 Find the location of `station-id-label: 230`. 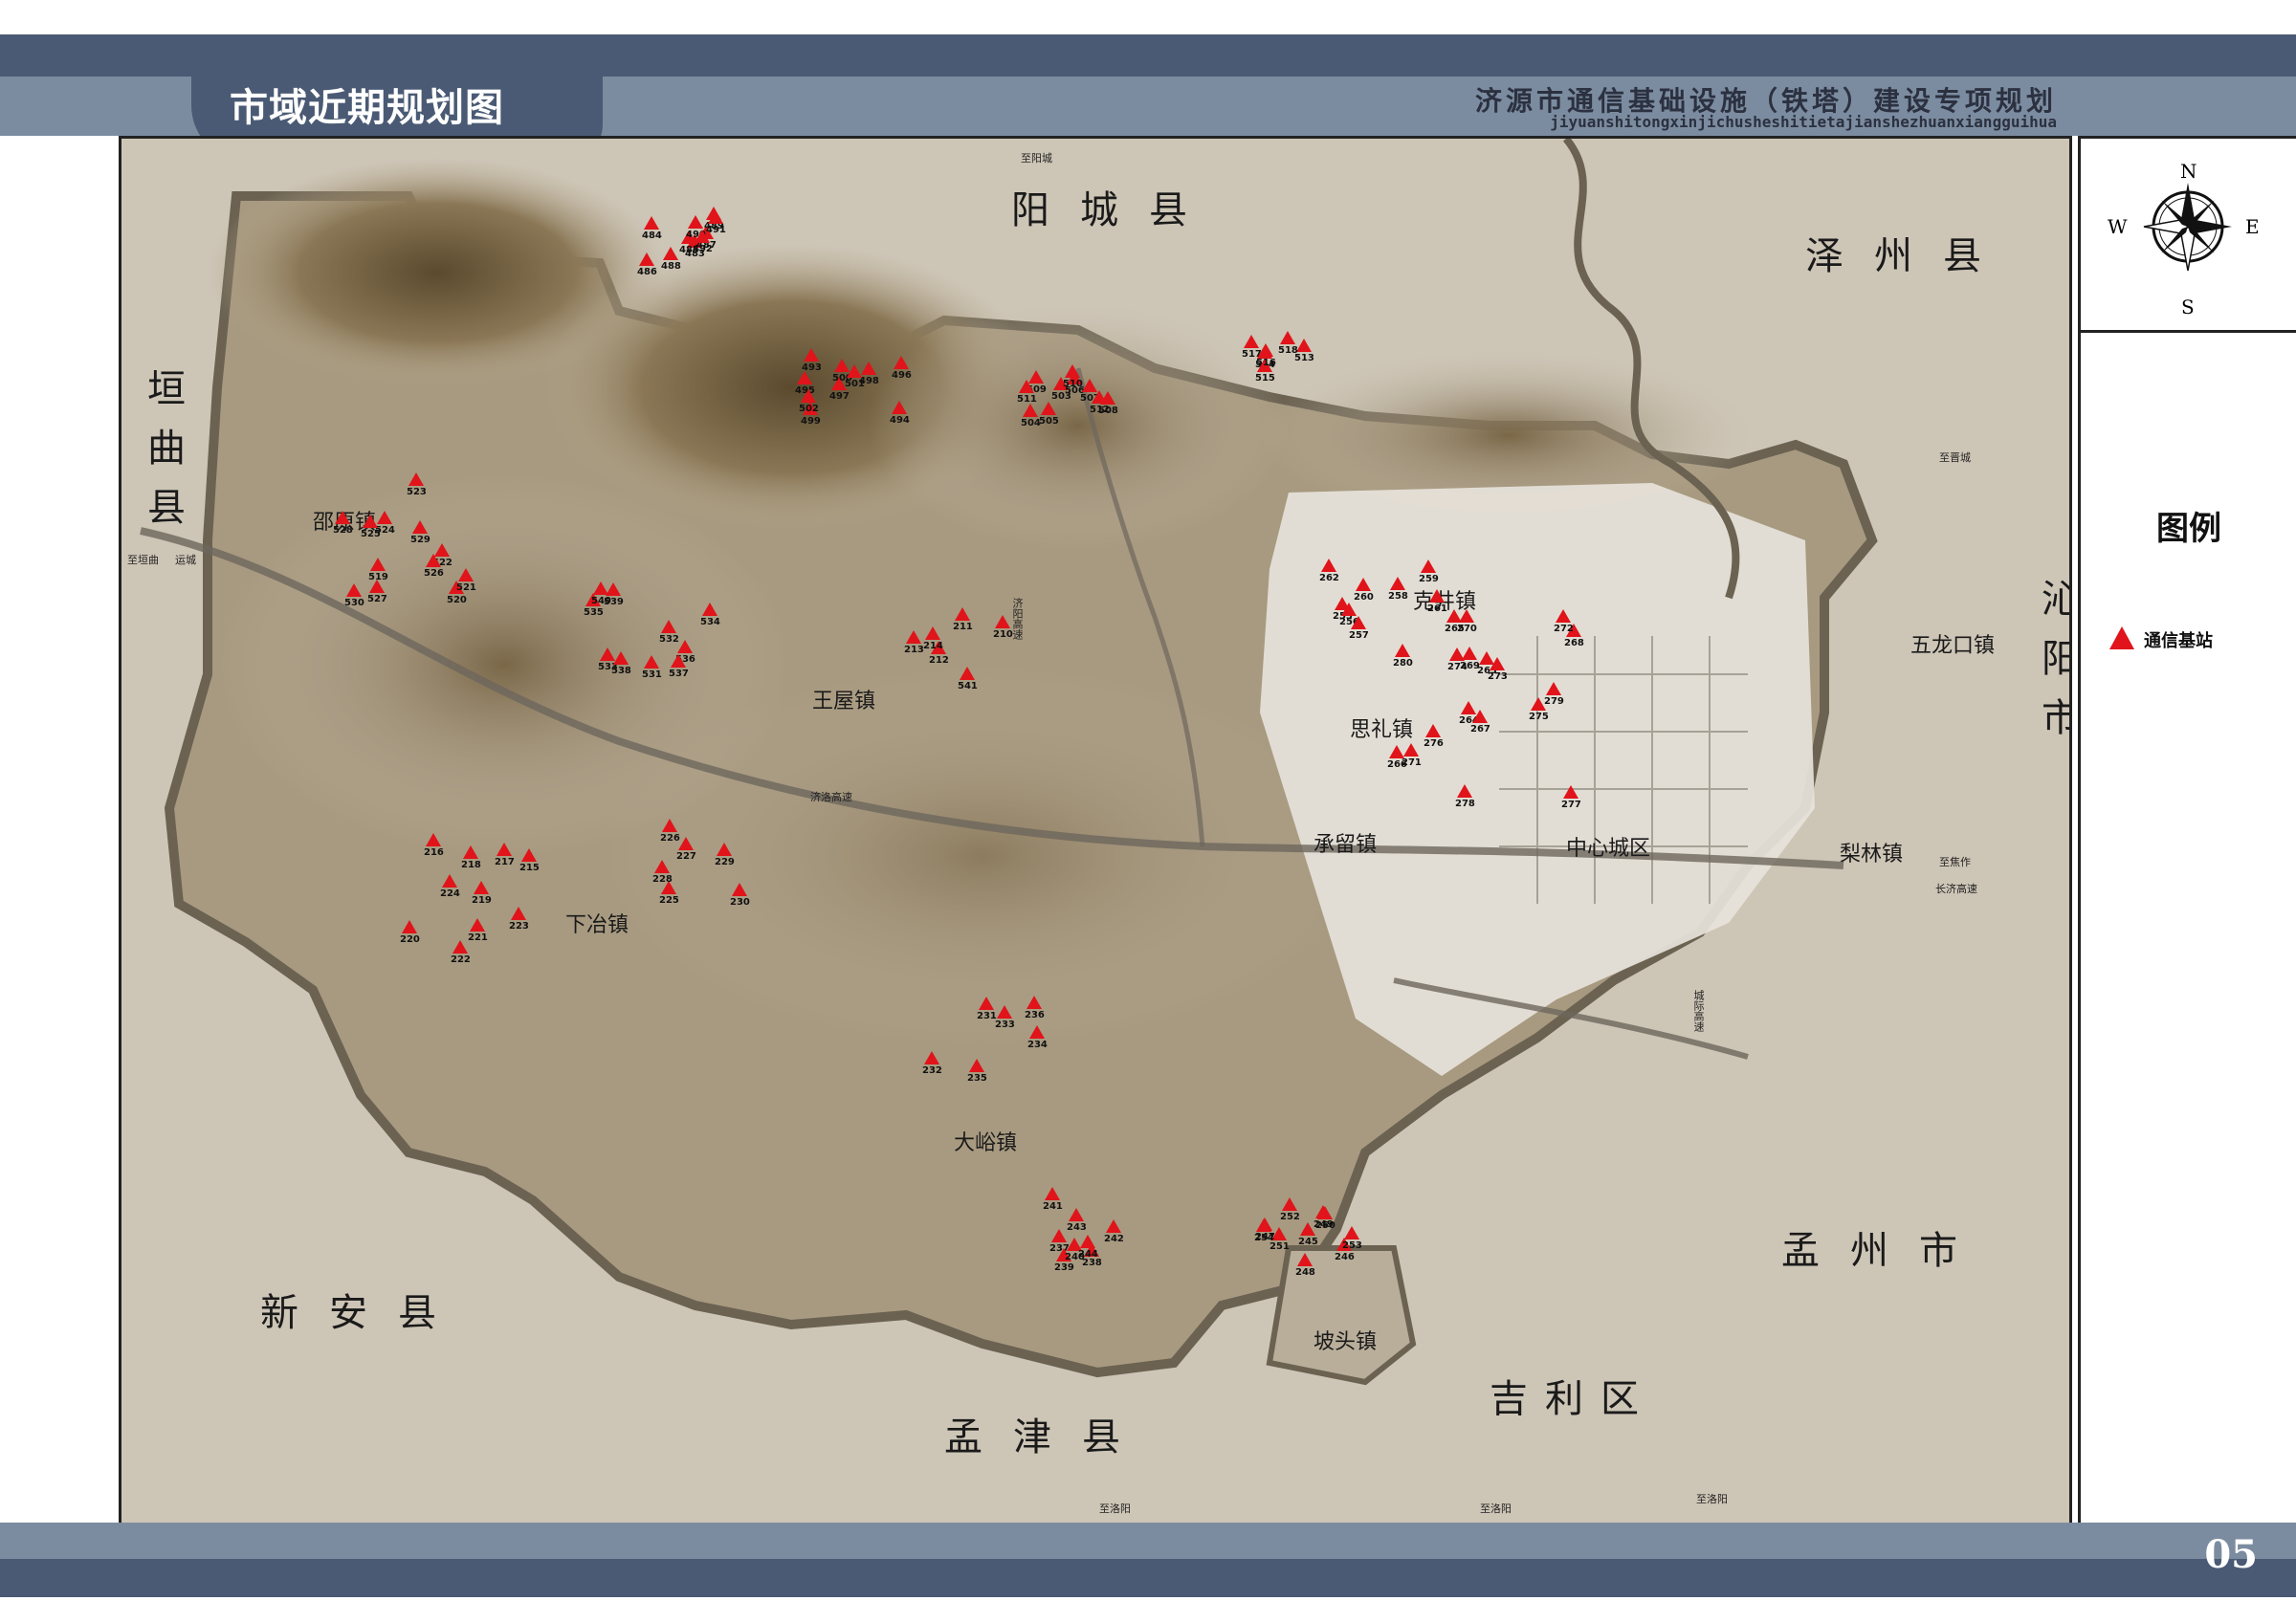

station-id-label: 230 is located at coordinates (740, 902).